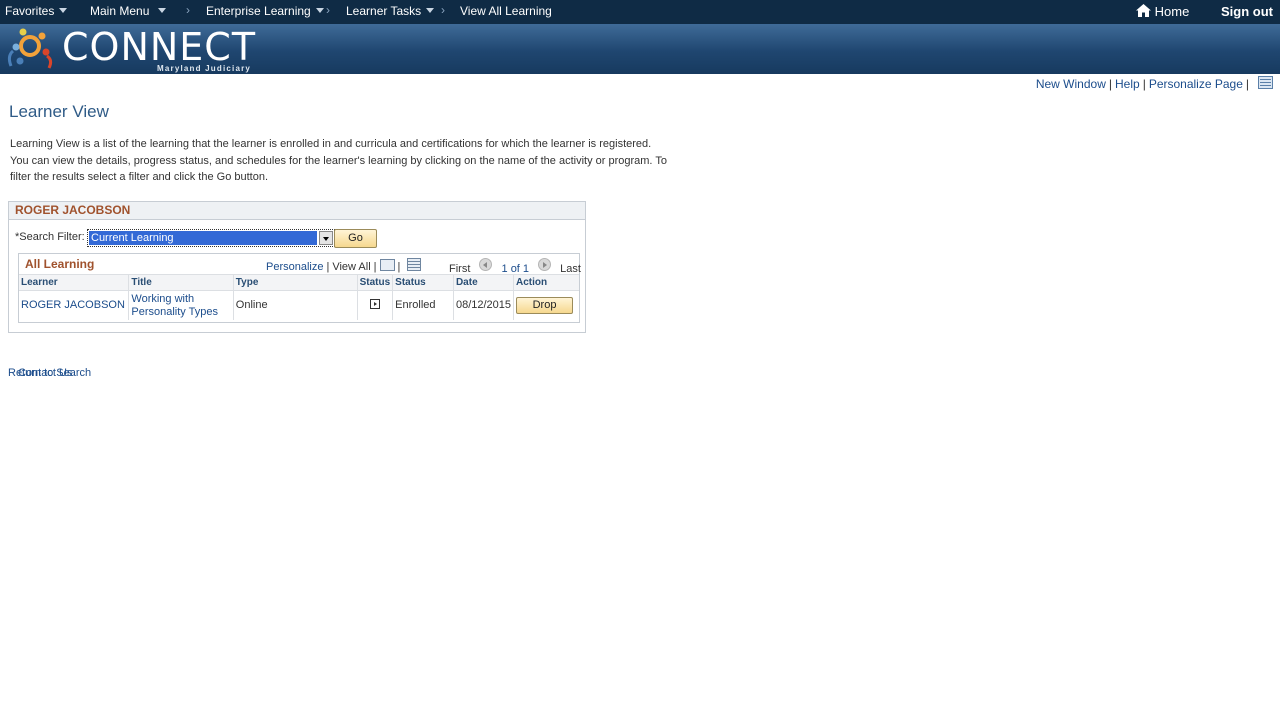  What do you see at coordinates (640, 49) in the screenshot?
I see `header-banner: CONNECT Maryland Judiciary` at bounding box center [640, 49].